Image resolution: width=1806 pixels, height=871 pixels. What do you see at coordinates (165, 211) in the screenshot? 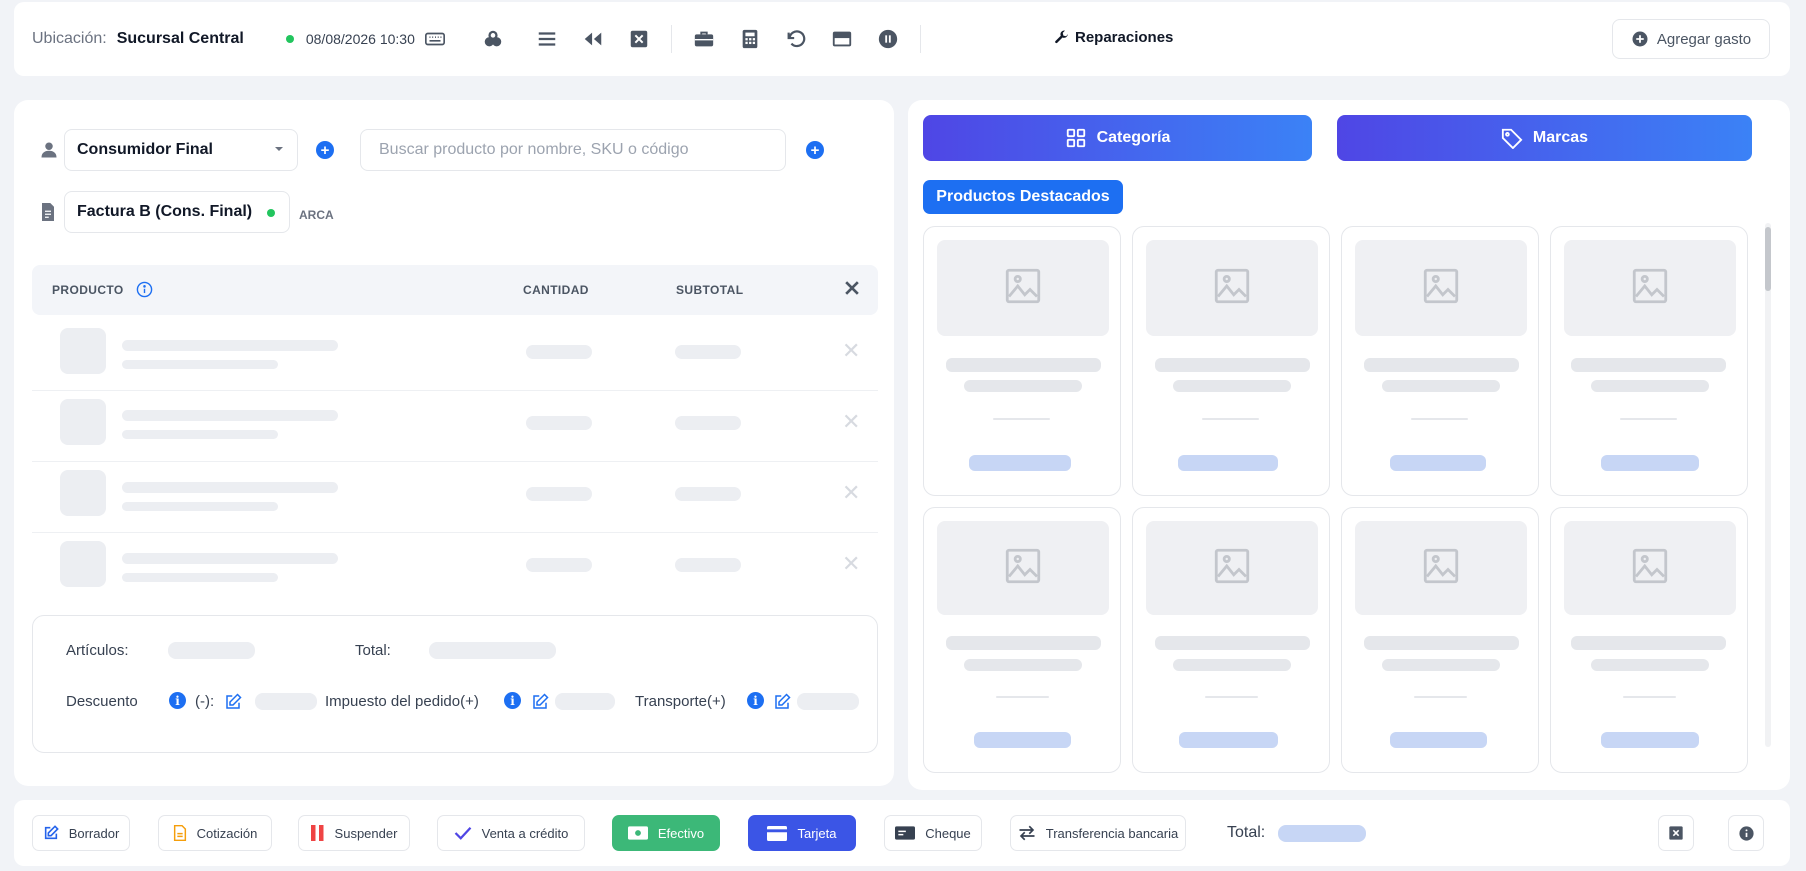
I see `invoice-type-value: Factura B (Cons. Final)` at bounding box center [165, 211].